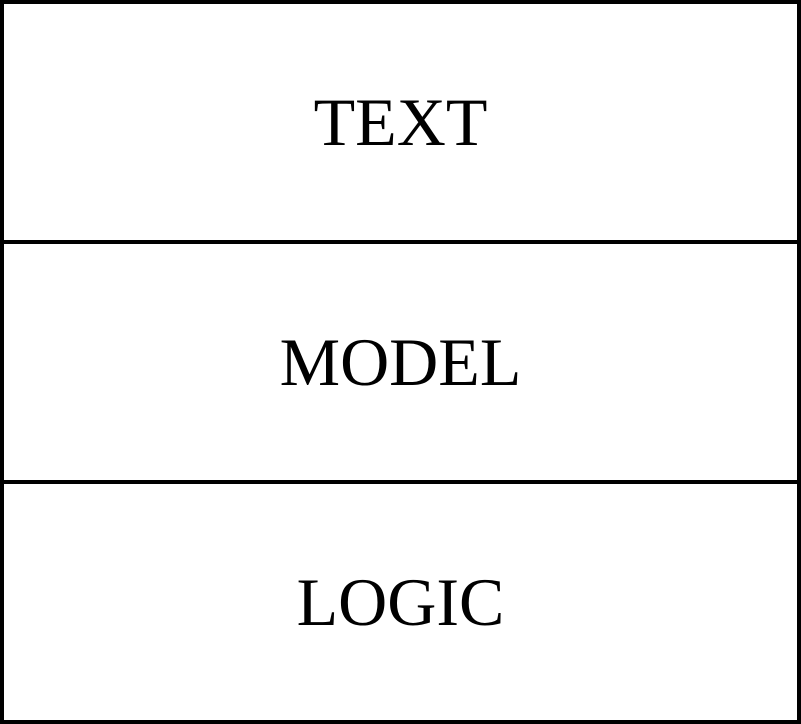 The height and width of the screenshot is (724, 801). I want to click on layer-label-logic: LOGIC, so click(400, 602).